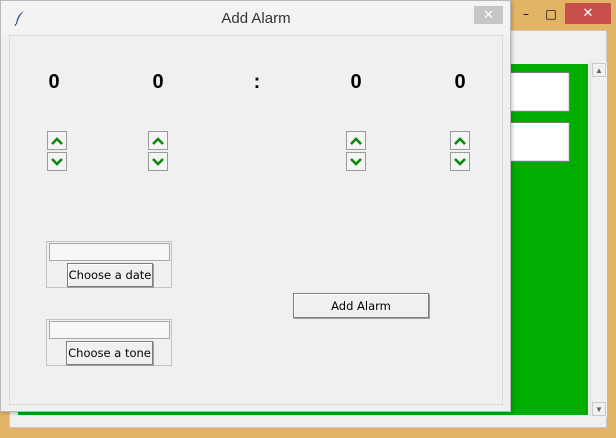 The width and height of the screenshot is (616, 438). What do you see at coordinates (110, 275) in the screenshot?
I see `choose-date-button: Choose a date` at bounding box center [110, 275].